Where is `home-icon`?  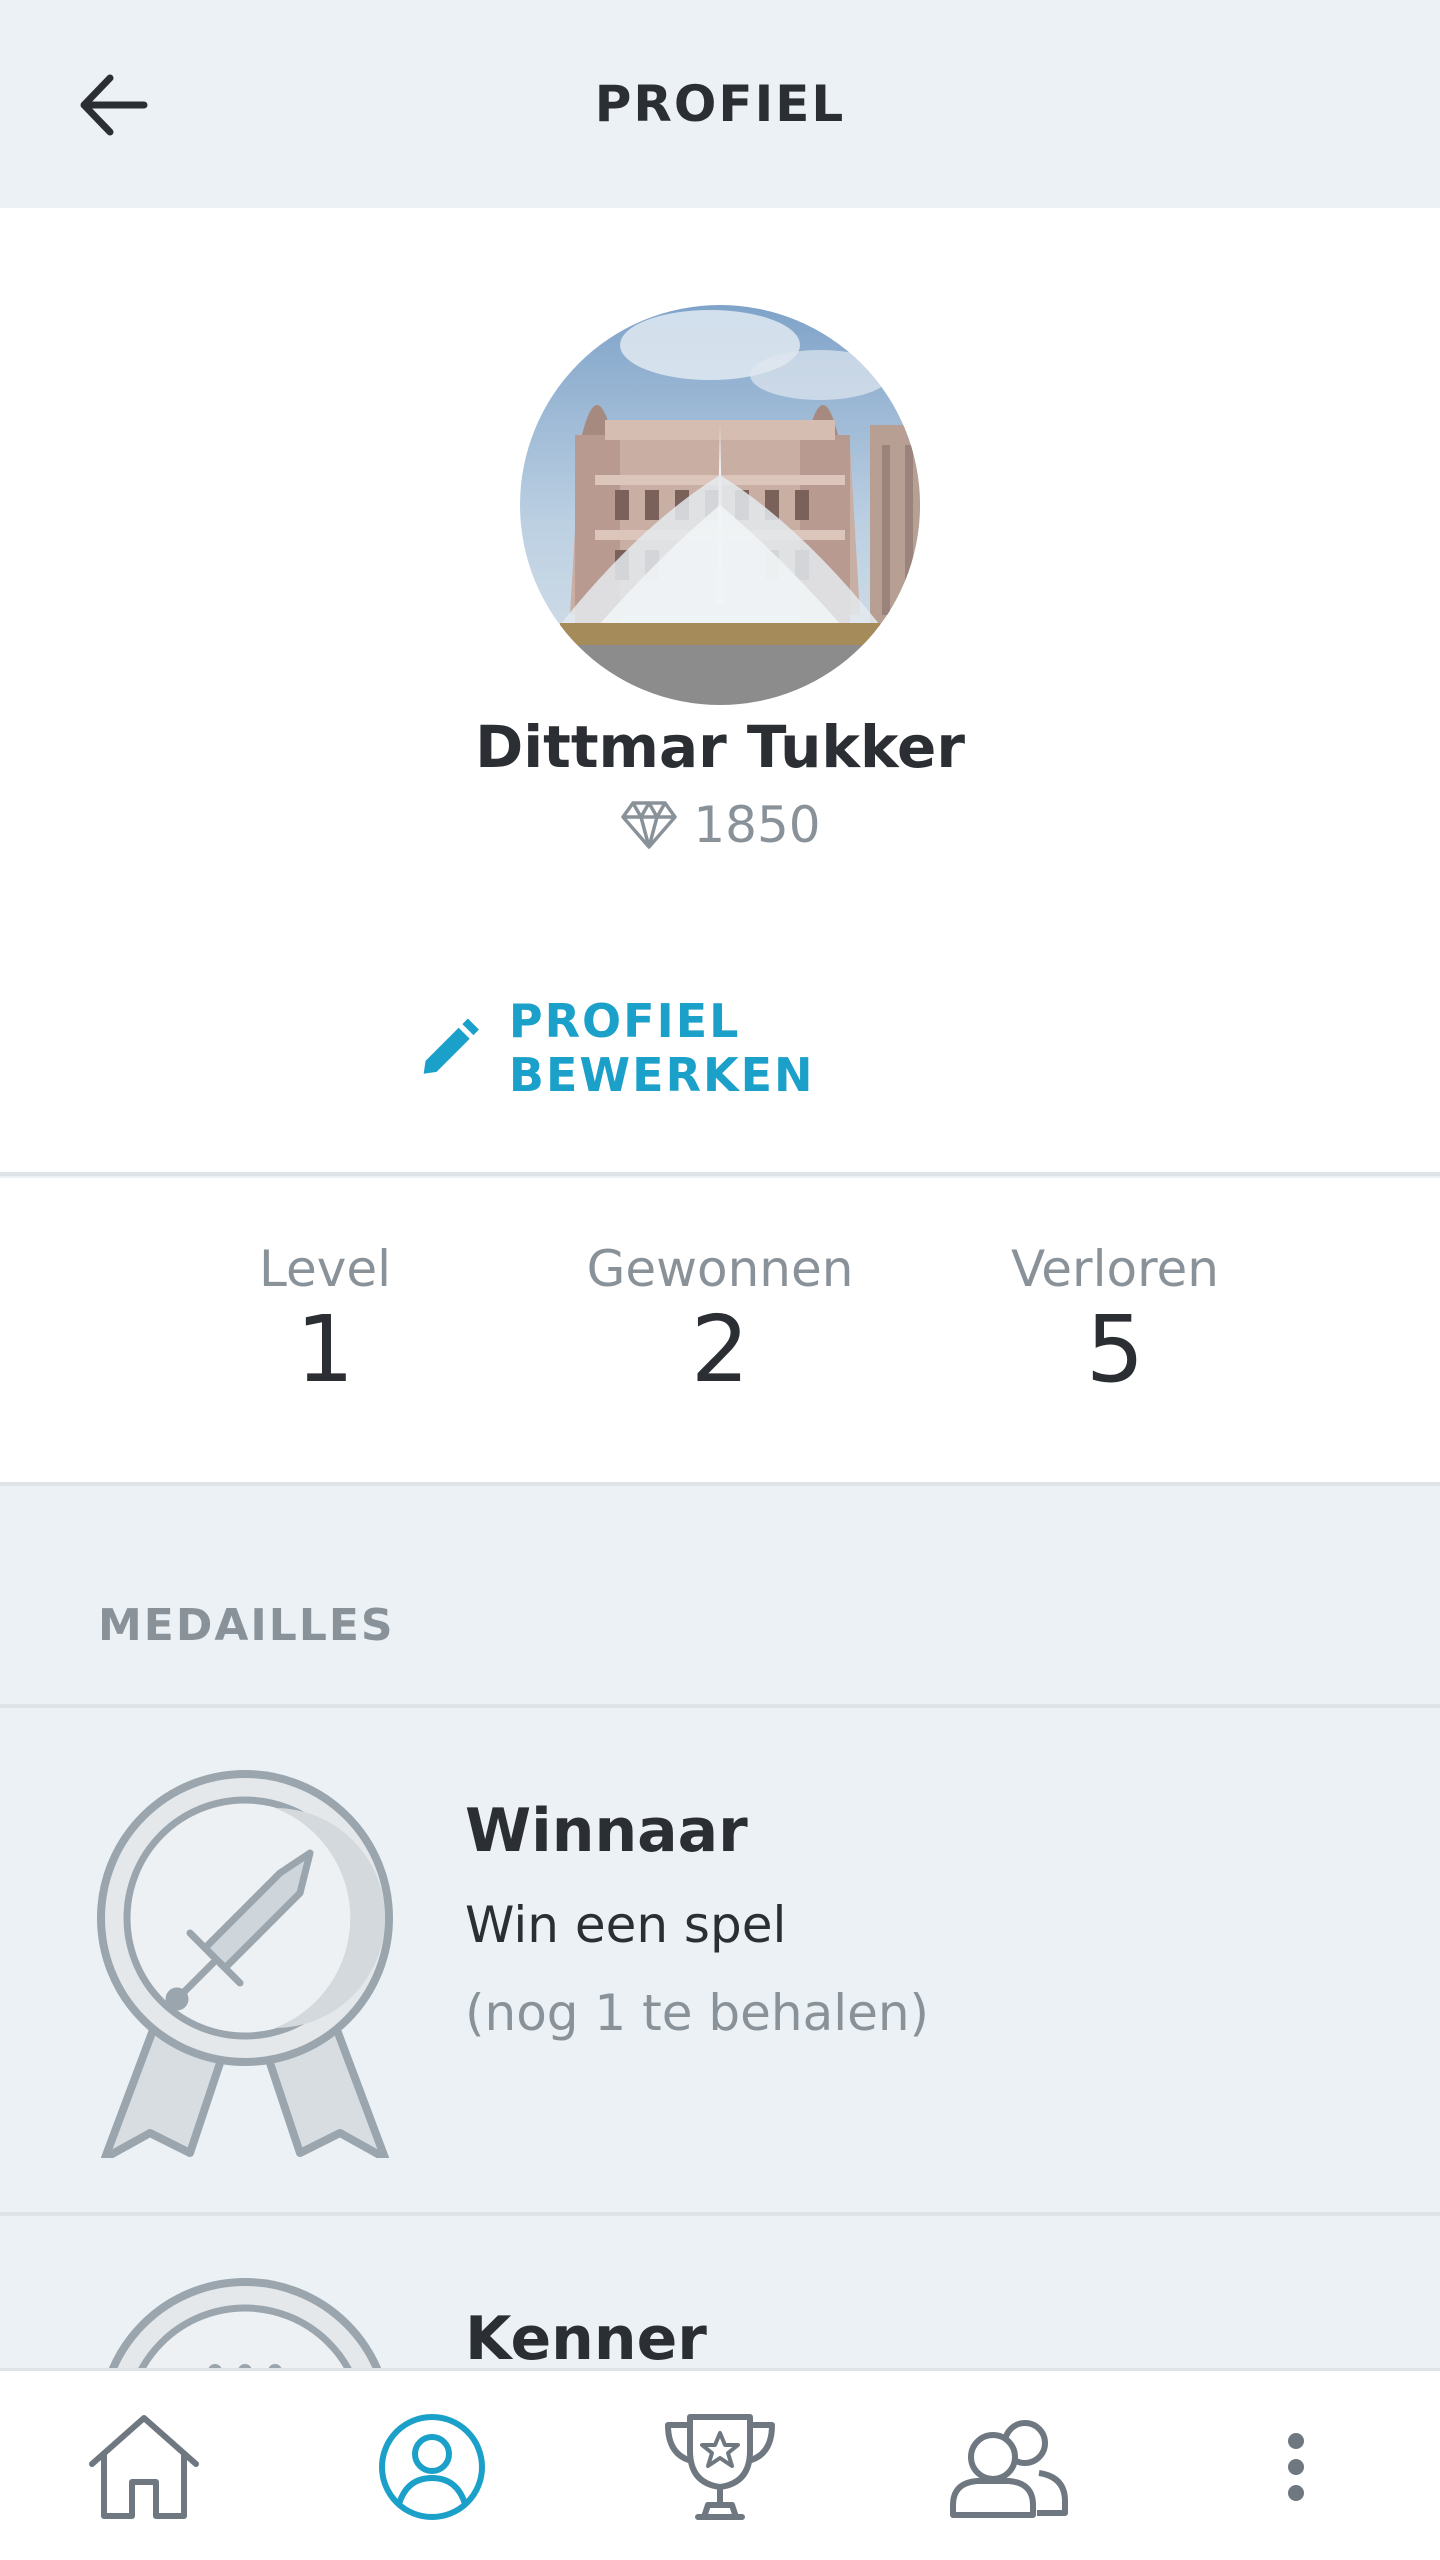
home-icon is located at coordinates (144, 2467).